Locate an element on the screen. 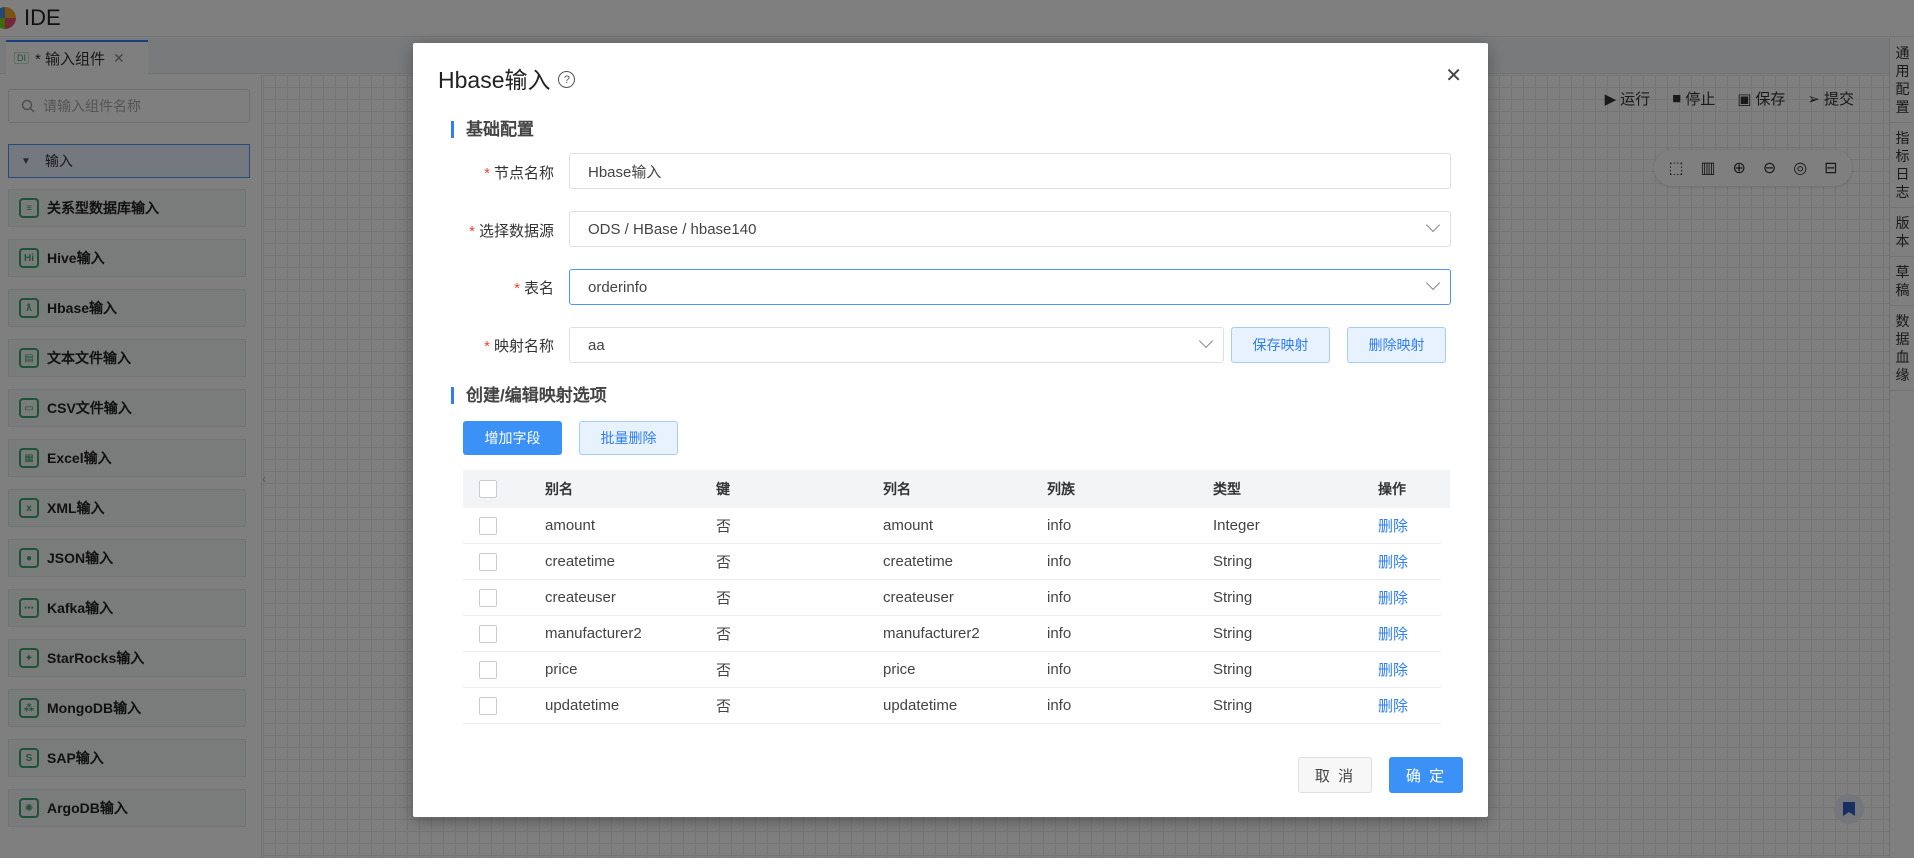  cell-column: createtime is located at coordinates (918, 561).